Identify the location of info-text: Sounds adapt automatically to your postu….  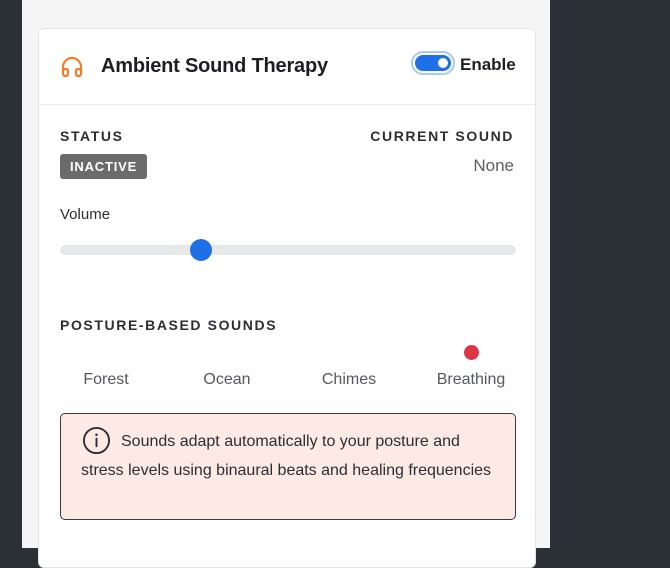
(286, 456).